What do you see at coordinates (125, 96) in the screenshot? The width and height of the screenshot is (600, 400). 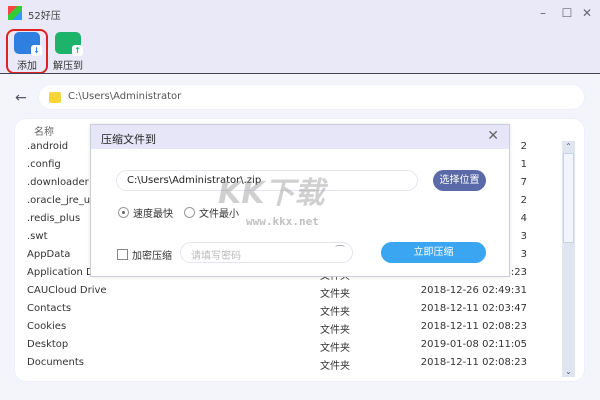 I see `path-text: C:\Users\Administrator` at bounding box center [125, 96].